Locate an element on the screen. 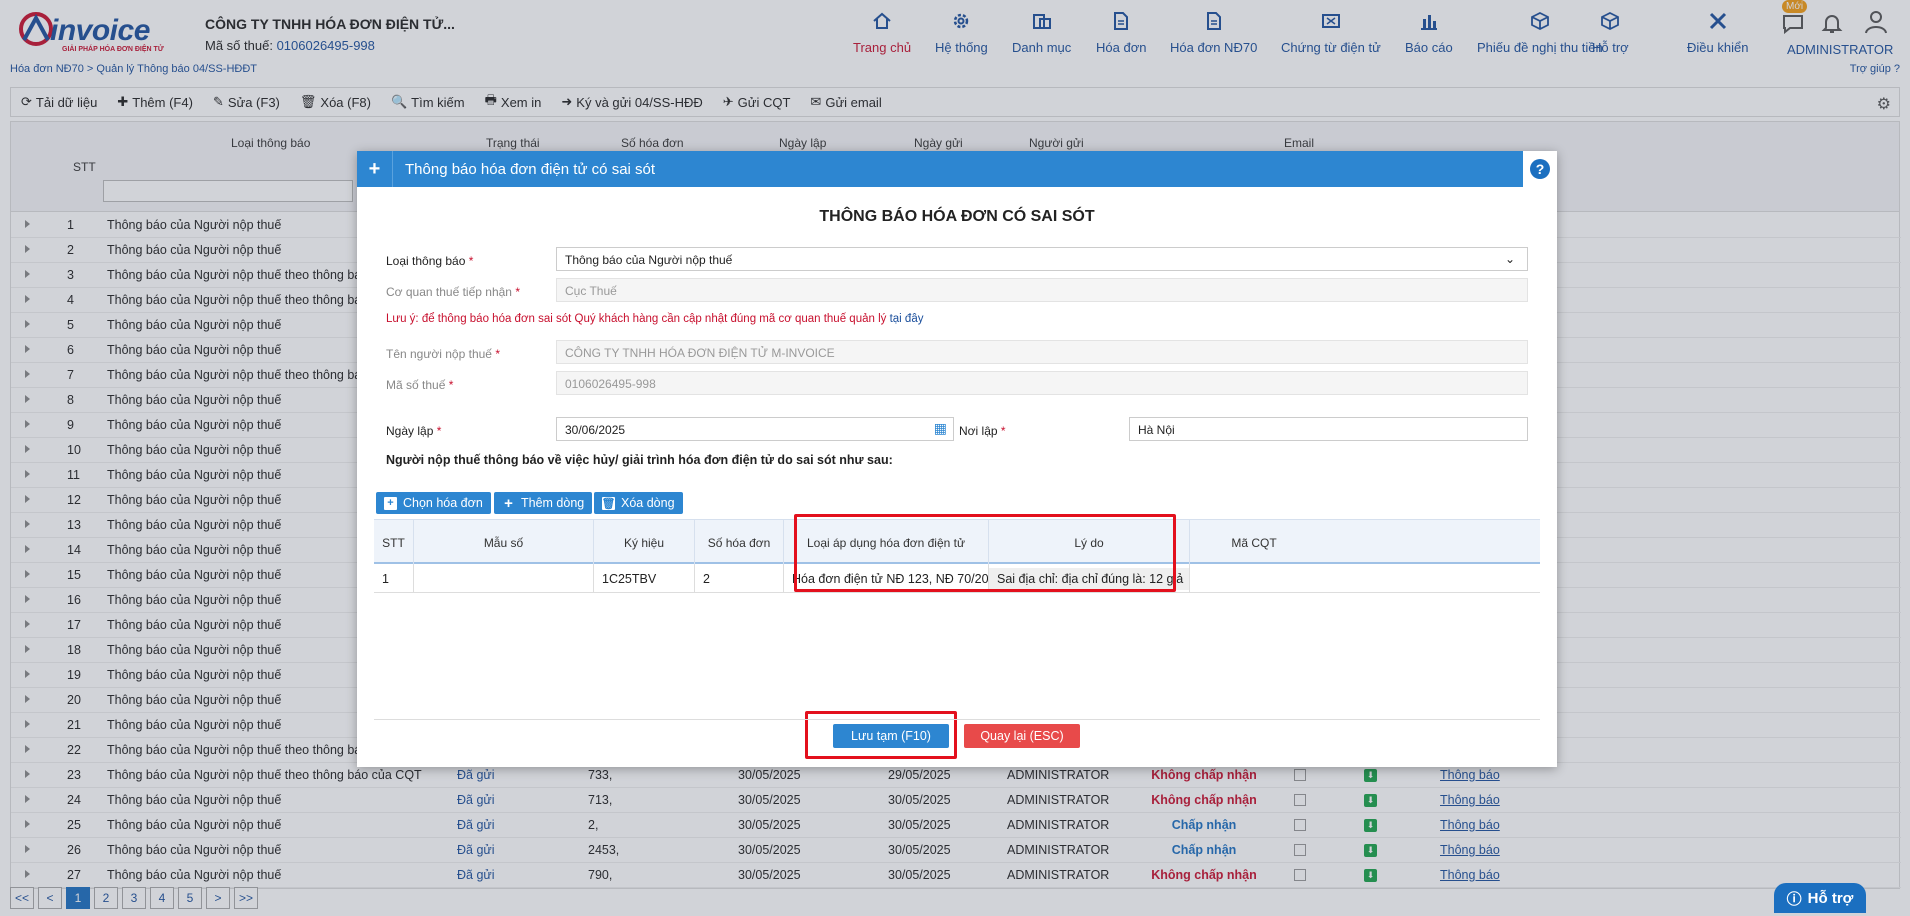 This screenshot has height=916, width=1910. ngay-lap-label: Ngày lập * is located at coordinates (413, 431).